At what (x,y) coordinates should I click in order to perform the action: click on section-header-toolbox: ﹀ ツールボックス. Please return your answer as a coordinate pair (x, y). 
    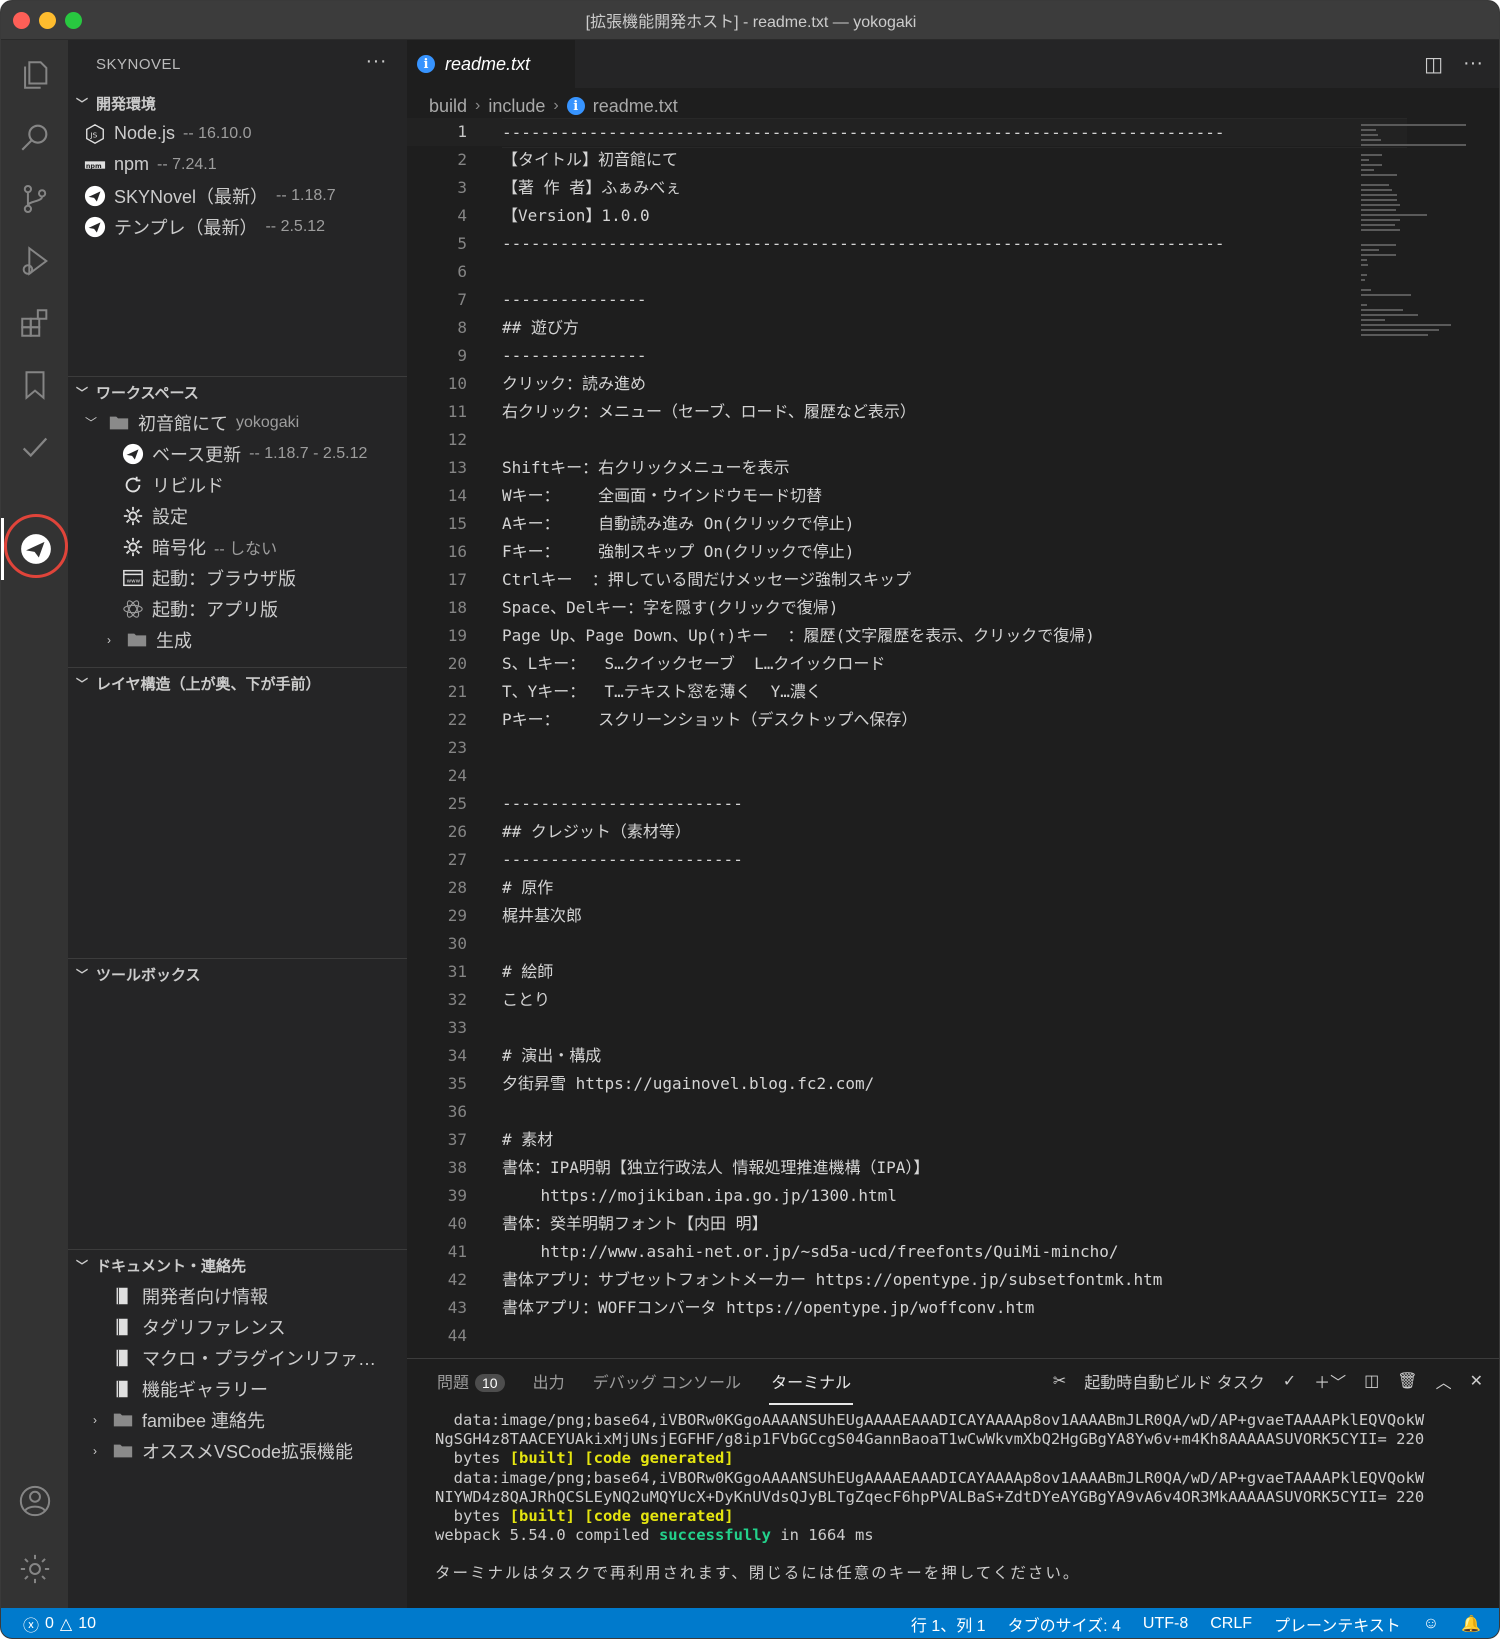
    Looking at the image, I should click on (237, 974).